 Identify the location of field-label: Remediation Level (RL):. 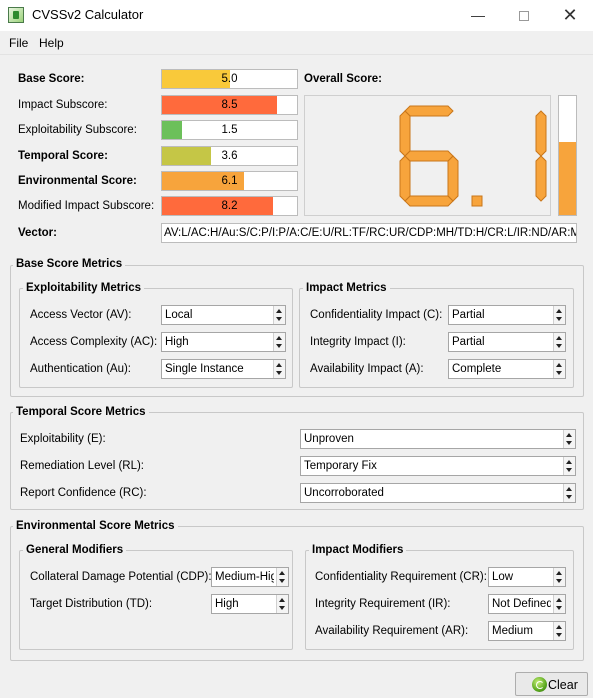
(82, 466).